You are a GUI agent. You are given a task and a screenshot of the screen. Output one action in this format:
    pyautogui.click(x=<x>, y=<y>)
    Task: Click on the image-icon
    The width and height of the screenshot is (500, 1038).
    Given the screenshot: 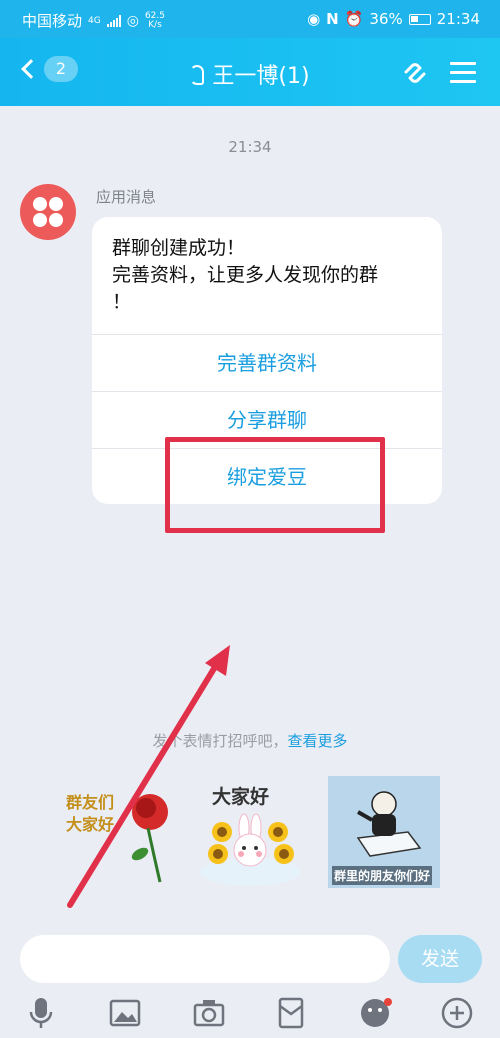 What is the action you would take?
    pyautogui.click(x=125, y=1013)
    